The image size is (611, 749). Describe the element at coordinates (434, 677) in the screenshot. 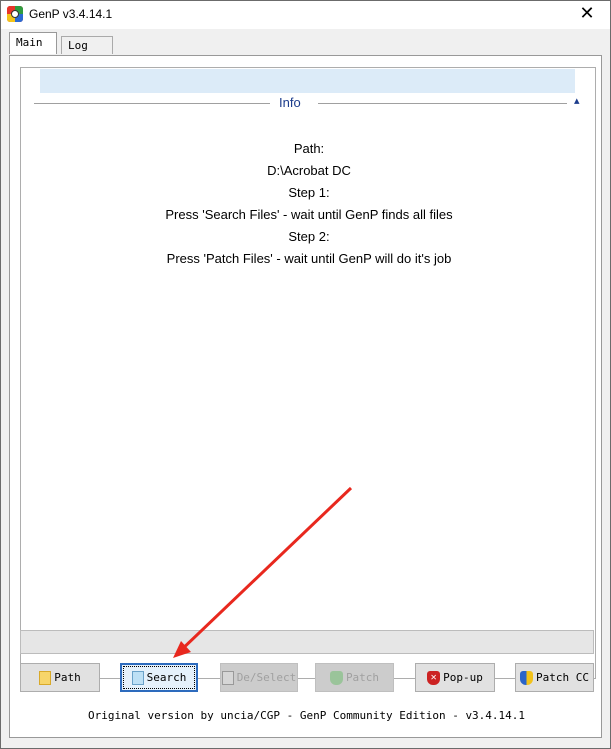

I see `red-shield-x-icon: ✕` at that location.